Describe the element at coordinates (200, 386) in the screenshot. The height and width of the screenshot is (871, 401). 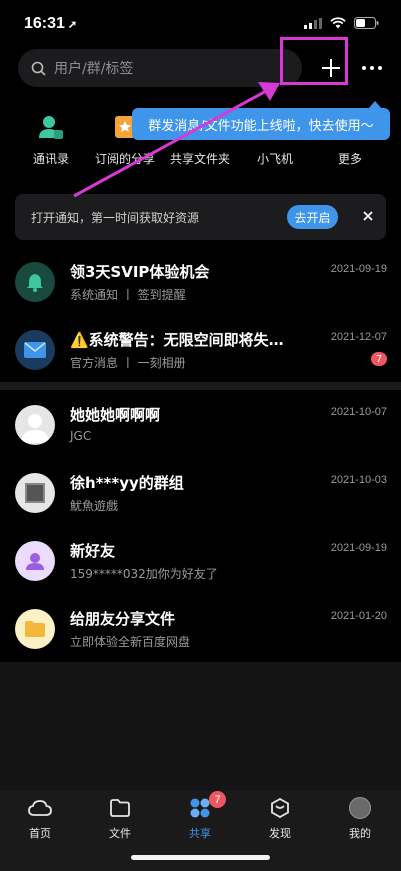
I see `section-divider` at that location.